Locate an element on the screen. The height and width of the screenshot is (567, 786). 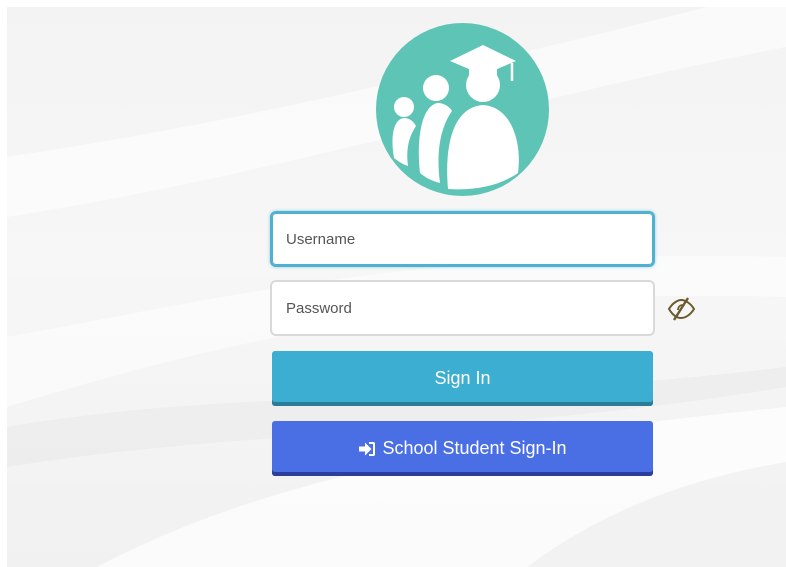
school-student-sign-in-label: School Student Sign-In is located at coordinates (474, 448).